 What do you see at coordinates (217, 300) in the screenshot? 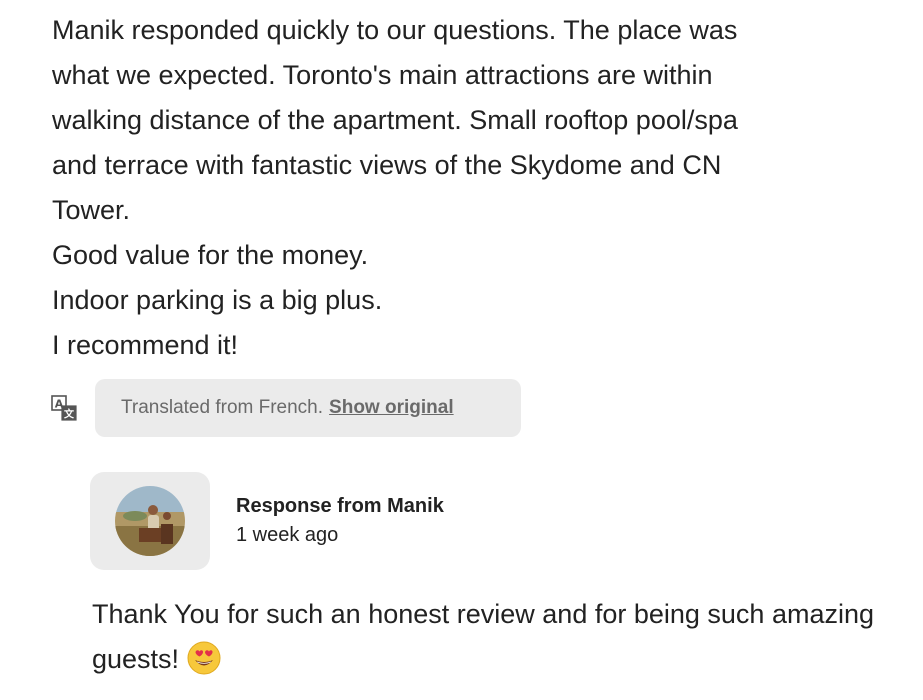
I see `review-line: Indoor parking is a big plus.` at bounding box center [217, 300].